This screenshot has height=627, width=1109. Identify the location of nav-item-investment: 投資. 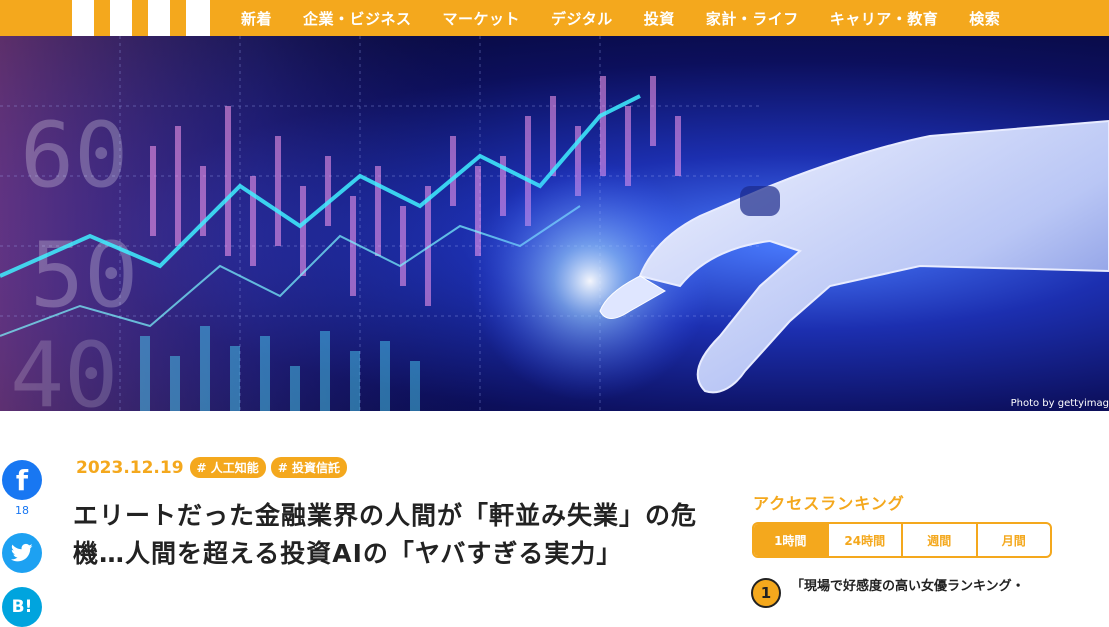
(659, 18).